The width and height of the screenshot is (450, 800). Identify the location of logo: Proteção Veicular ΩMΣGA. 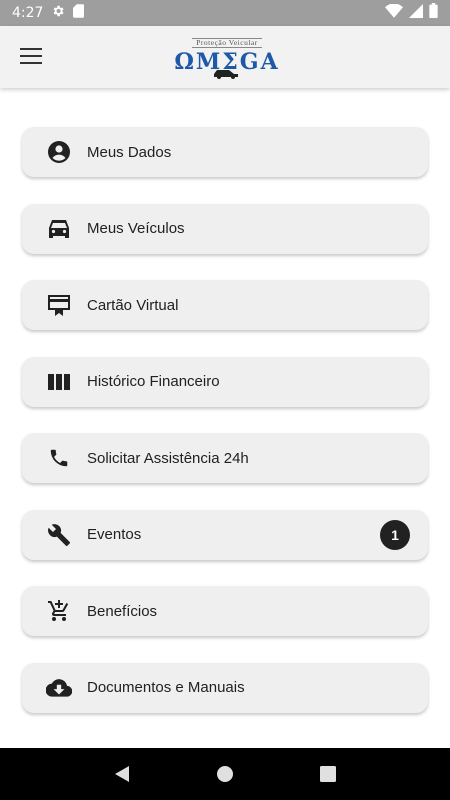
(227, 56).